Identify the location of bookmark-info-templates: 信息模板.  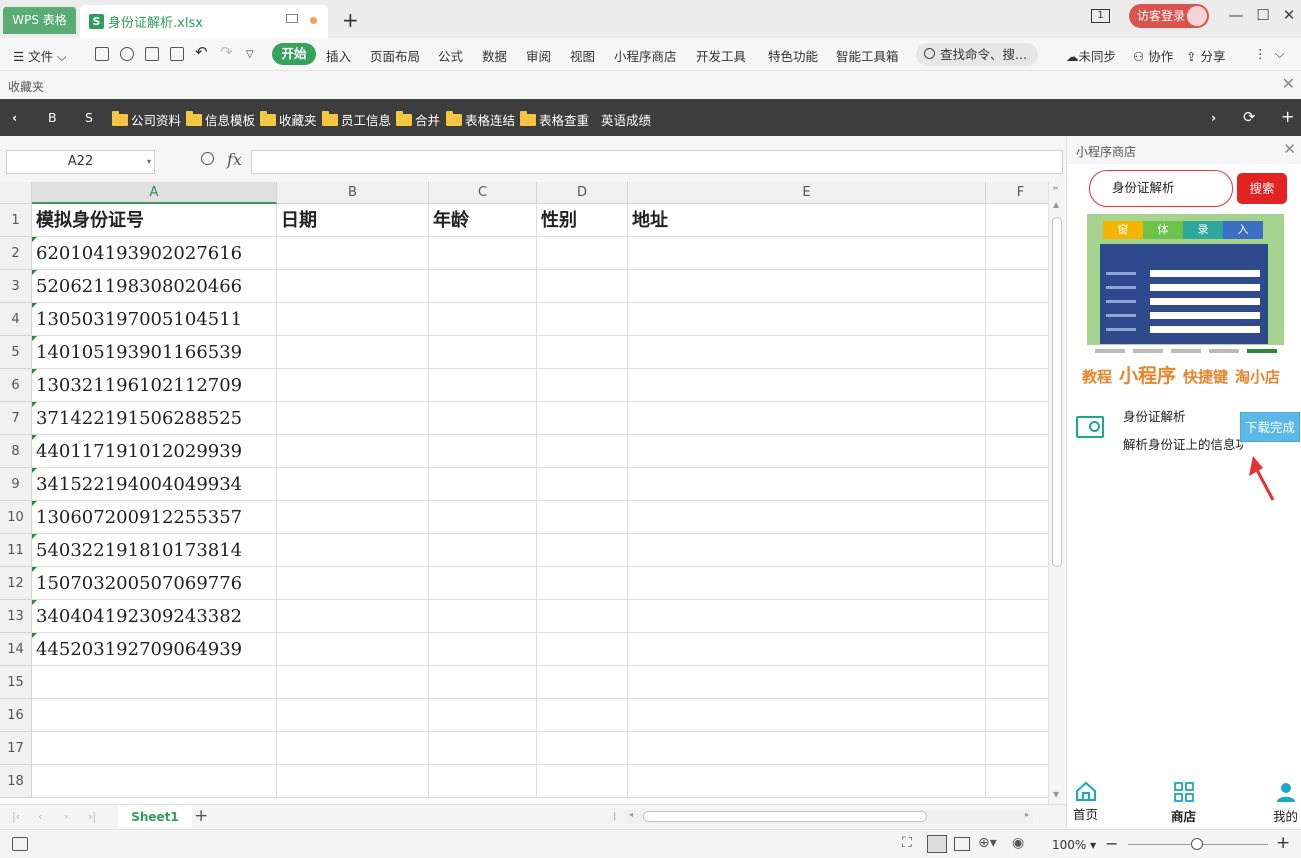
(220, 119).